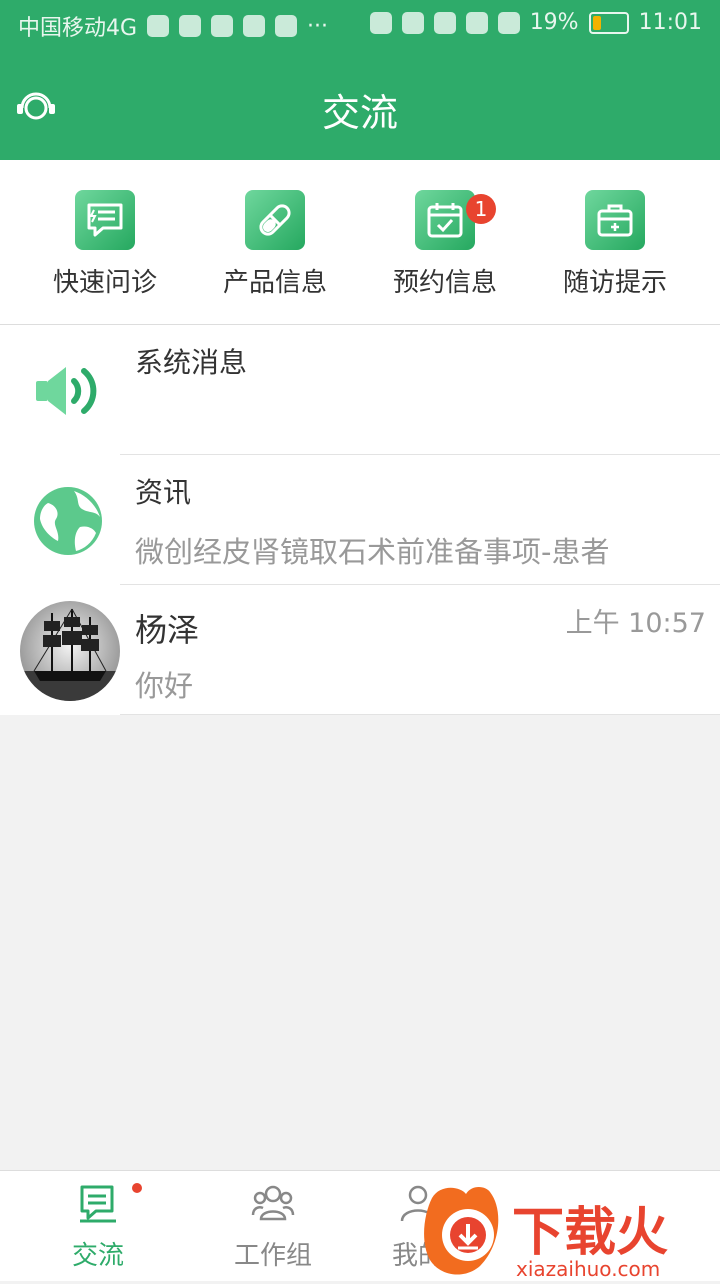  What do you see at coordinates (481, 209) in the screenshot?
I see `notification-badge: 1` at bounding box center [481, 209].